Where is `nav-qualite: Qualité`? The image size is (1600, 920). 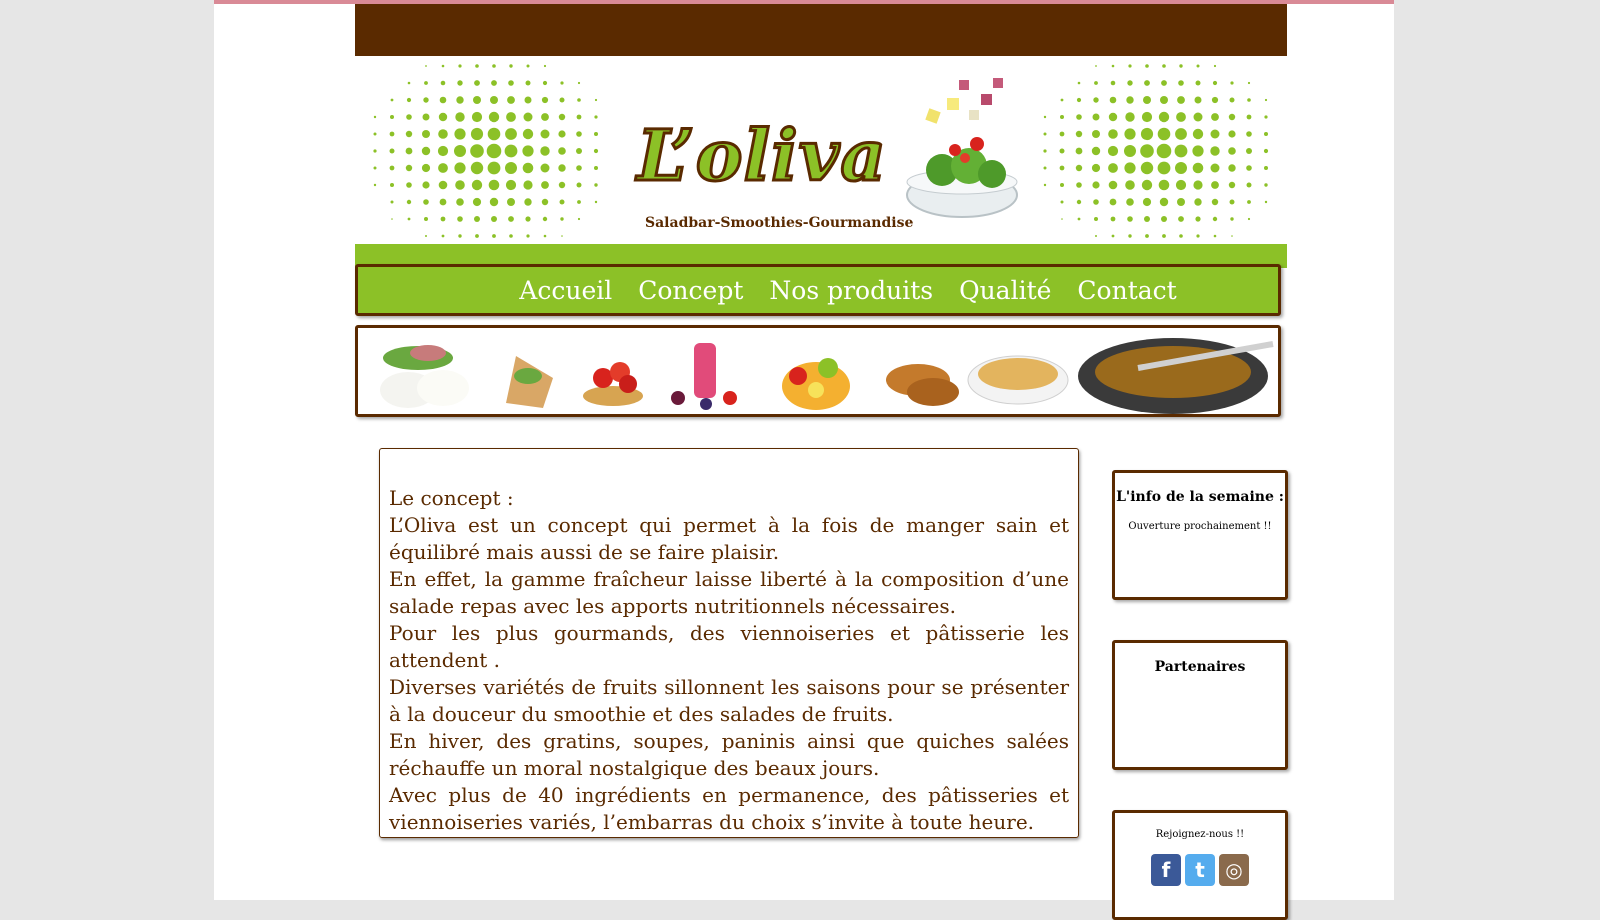
nav-qualite: Qualité is located at coordinates (1005, 290).